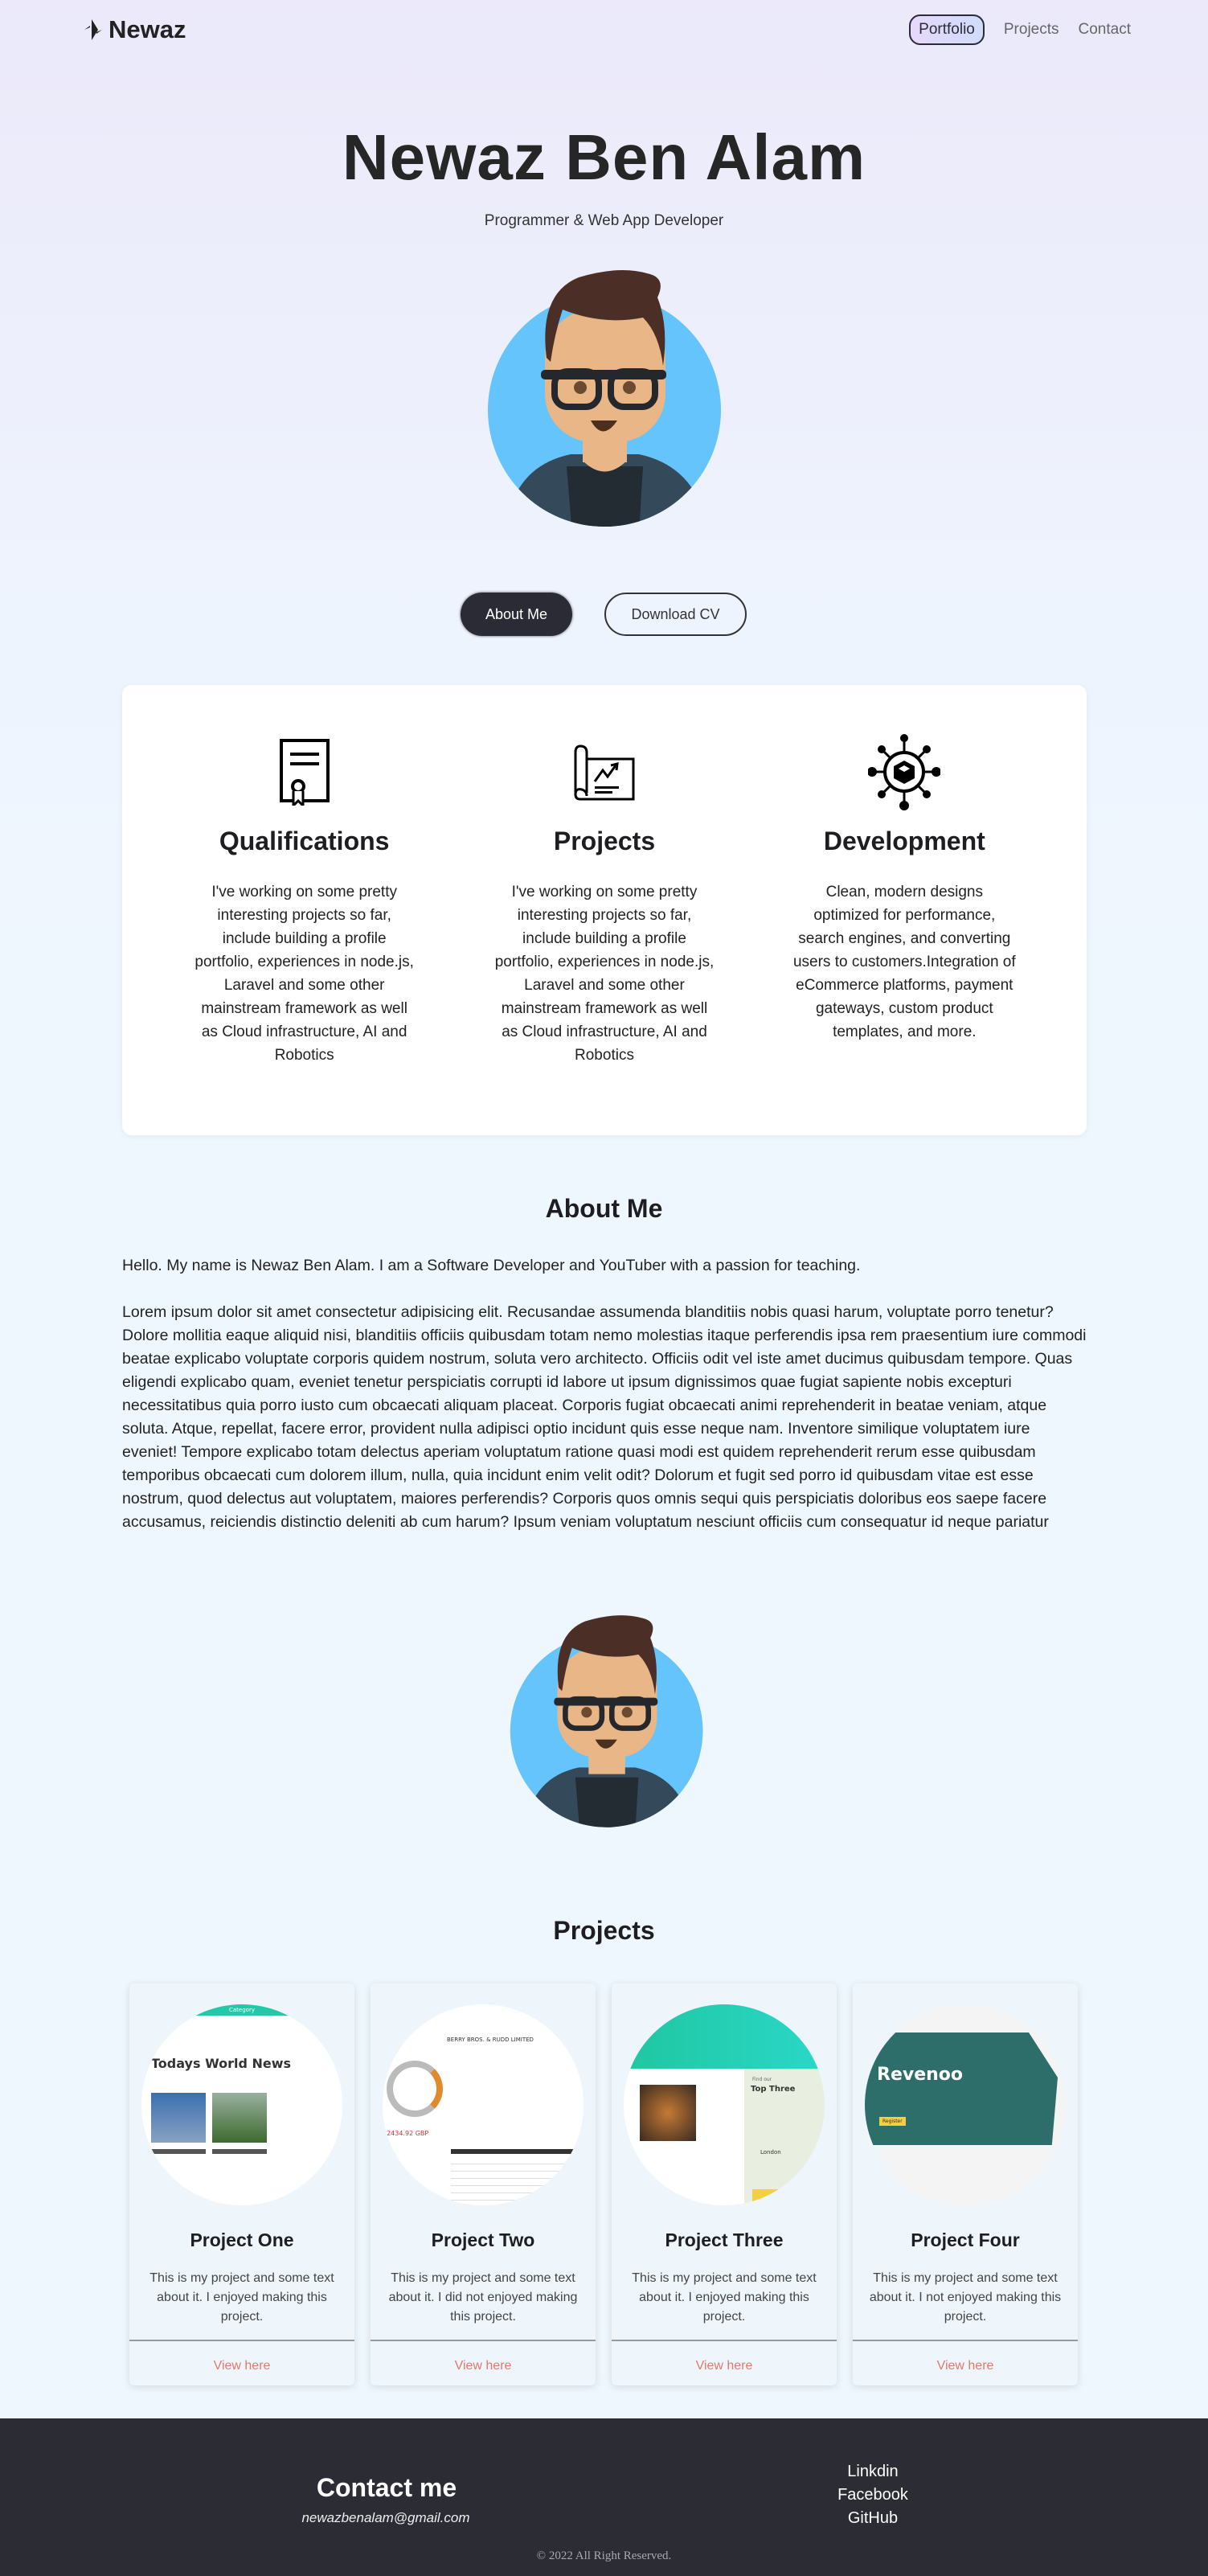  Describe the element at coordinates (242, 2240) in the screenshot. I see `project-title: Project One` at that location.